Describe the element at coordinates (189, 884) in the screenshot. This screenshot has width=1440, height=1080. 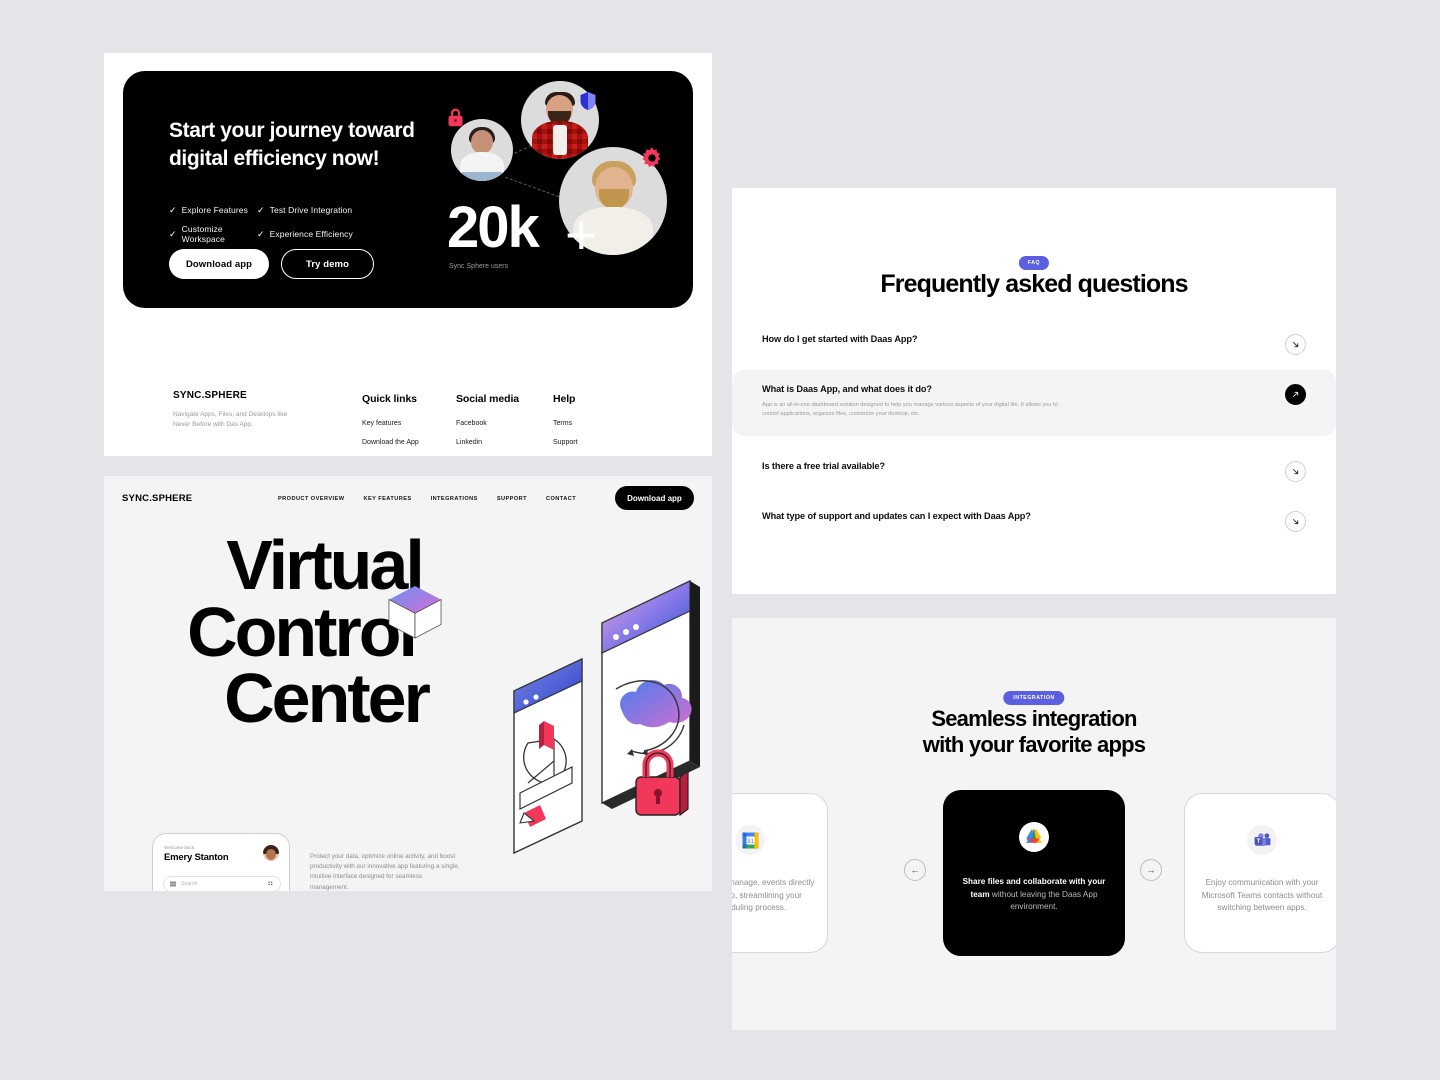
I see `search-placeholder: Search` at that location.